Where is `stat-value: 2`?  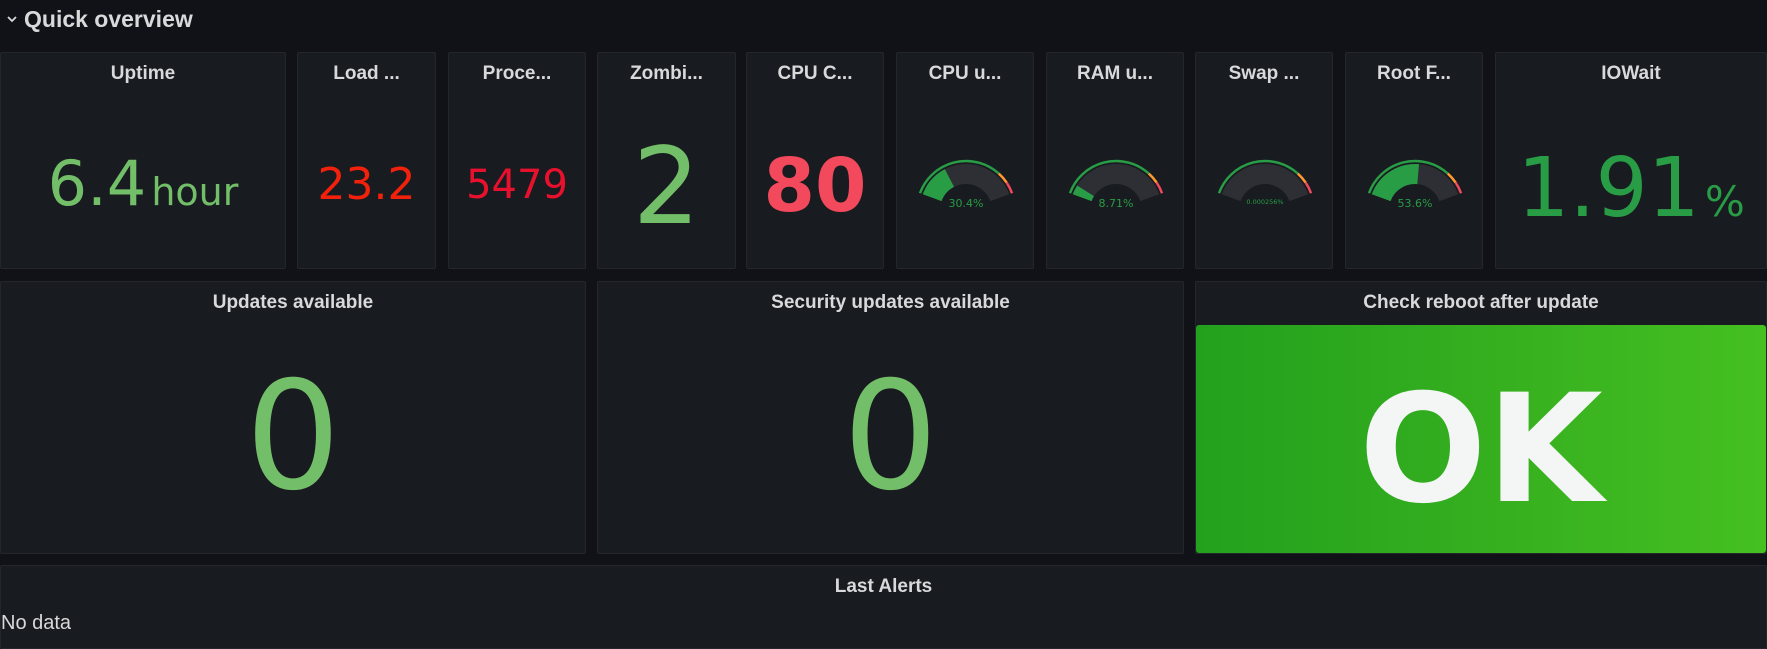
stat-value: 2 is located at coordinates (666, 186).